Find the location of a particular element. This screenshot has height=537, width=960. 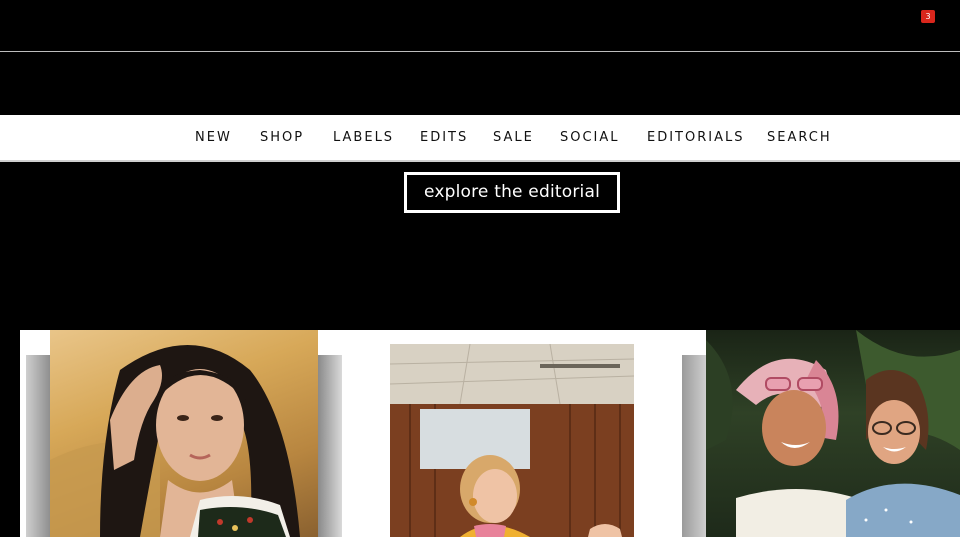

nav-item-labels: LABELS is located at coordinates (363, 137).